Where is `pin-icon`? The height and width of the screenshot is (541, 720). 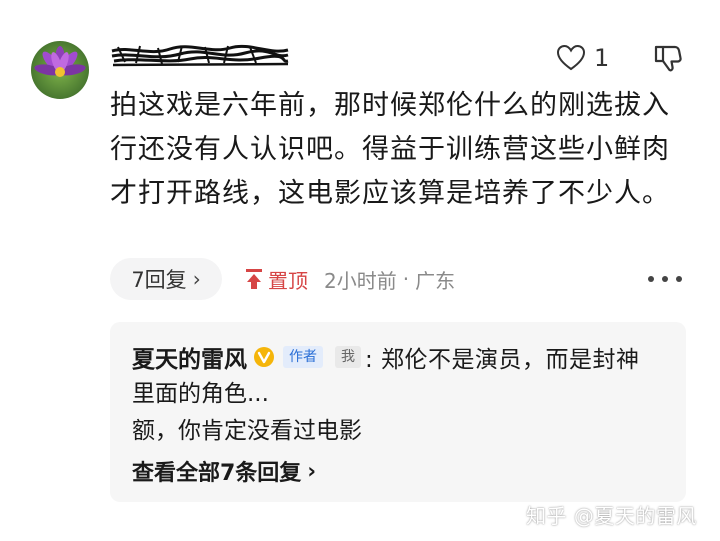 pin-icon is located at coordinates (254, 279).